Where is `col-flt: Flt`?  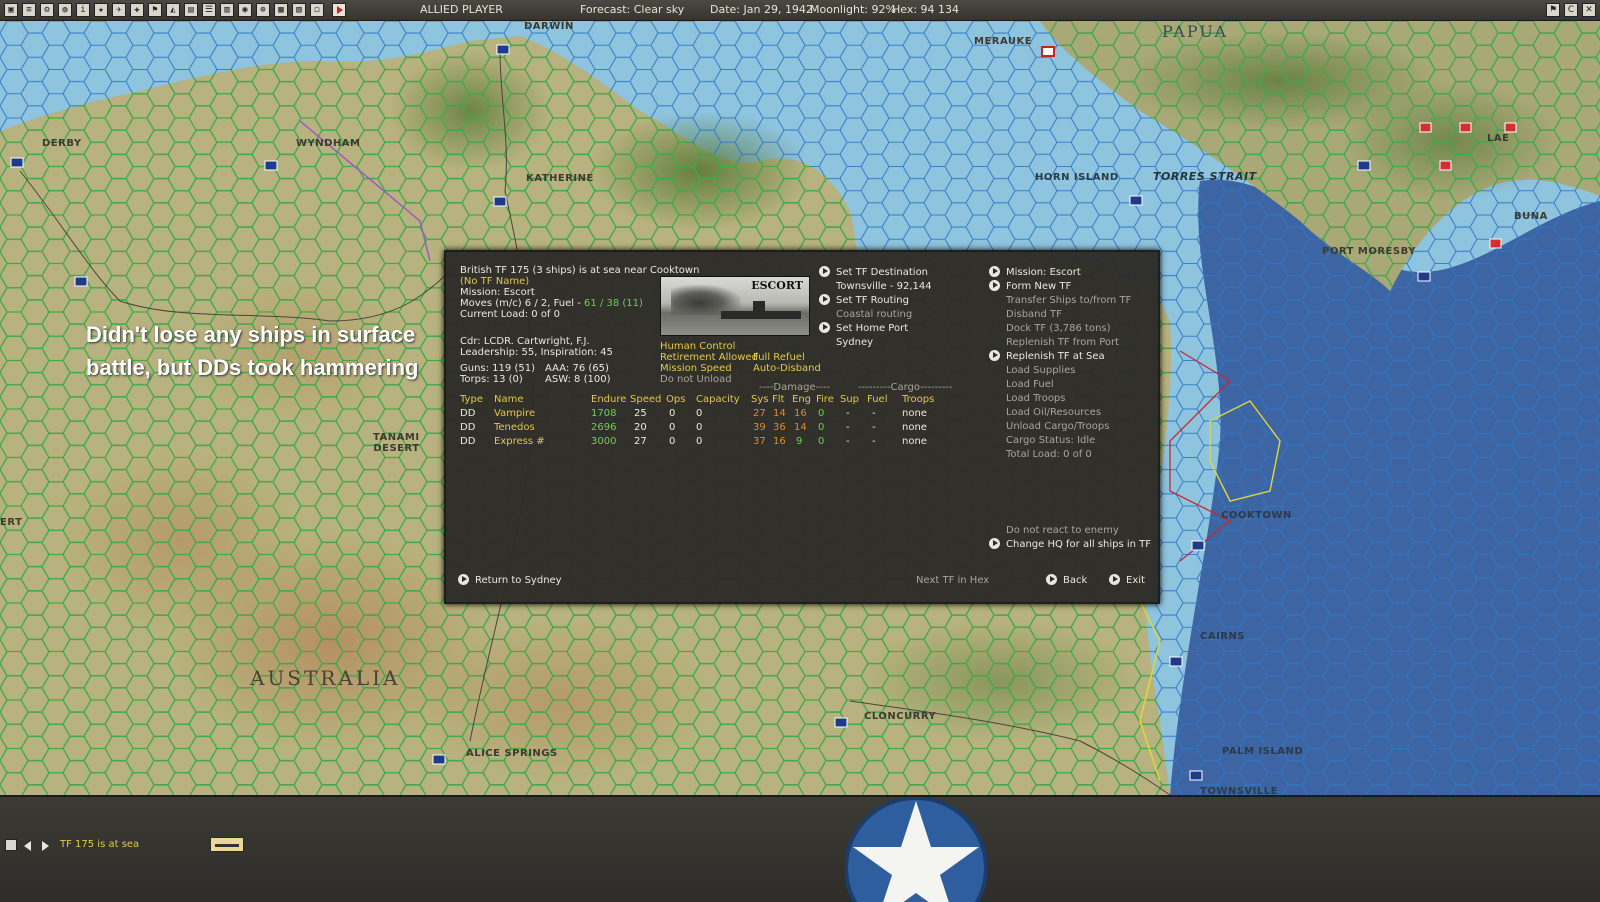 col-flt: Flt is located at coordinates (778, 399).